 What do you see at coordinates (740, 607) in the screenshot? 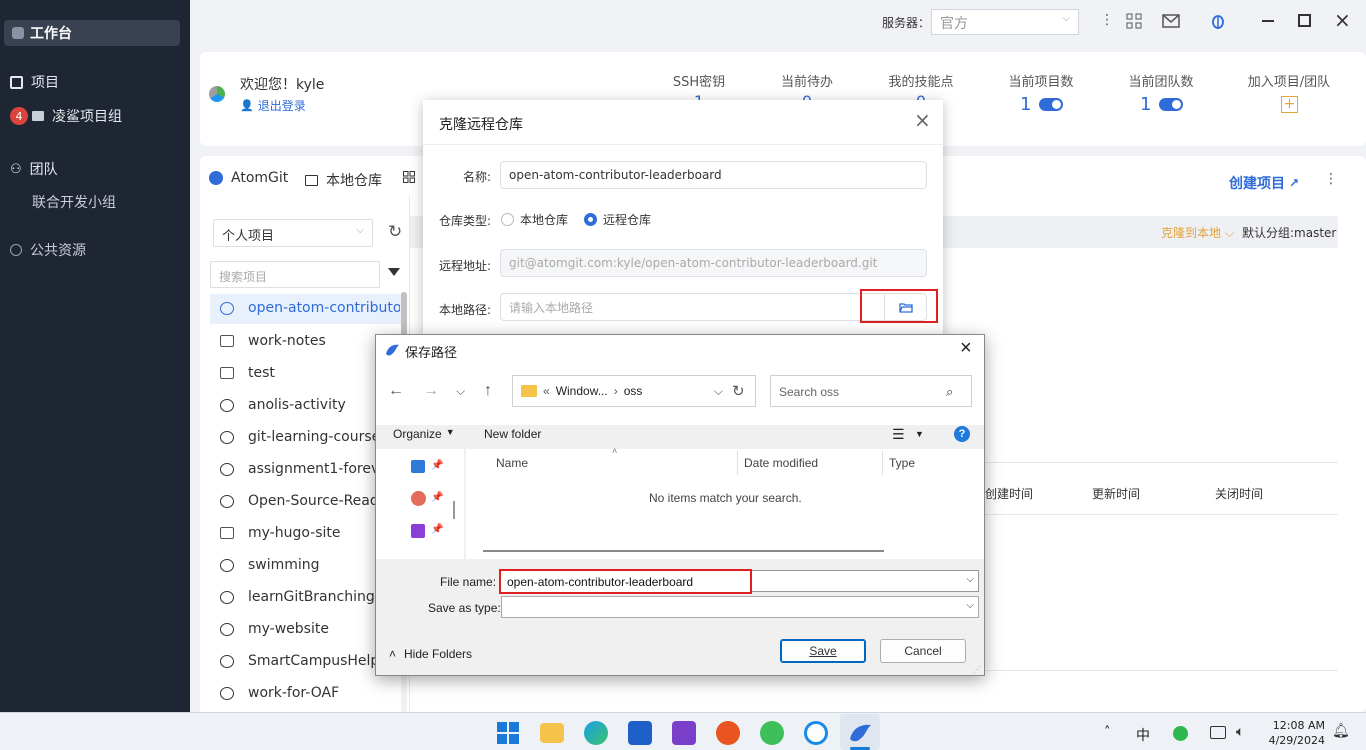
I see `save-as-type-select: ⌵` at bounding box center [740, 607].